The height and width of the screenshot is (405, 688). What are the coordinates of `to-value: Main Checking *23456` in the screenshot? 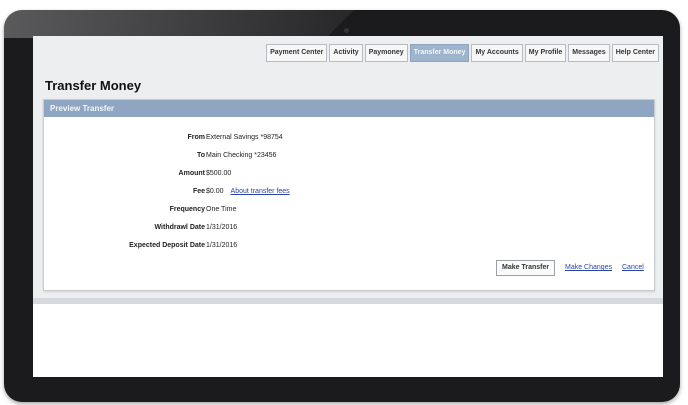 It's located at (241, 155).